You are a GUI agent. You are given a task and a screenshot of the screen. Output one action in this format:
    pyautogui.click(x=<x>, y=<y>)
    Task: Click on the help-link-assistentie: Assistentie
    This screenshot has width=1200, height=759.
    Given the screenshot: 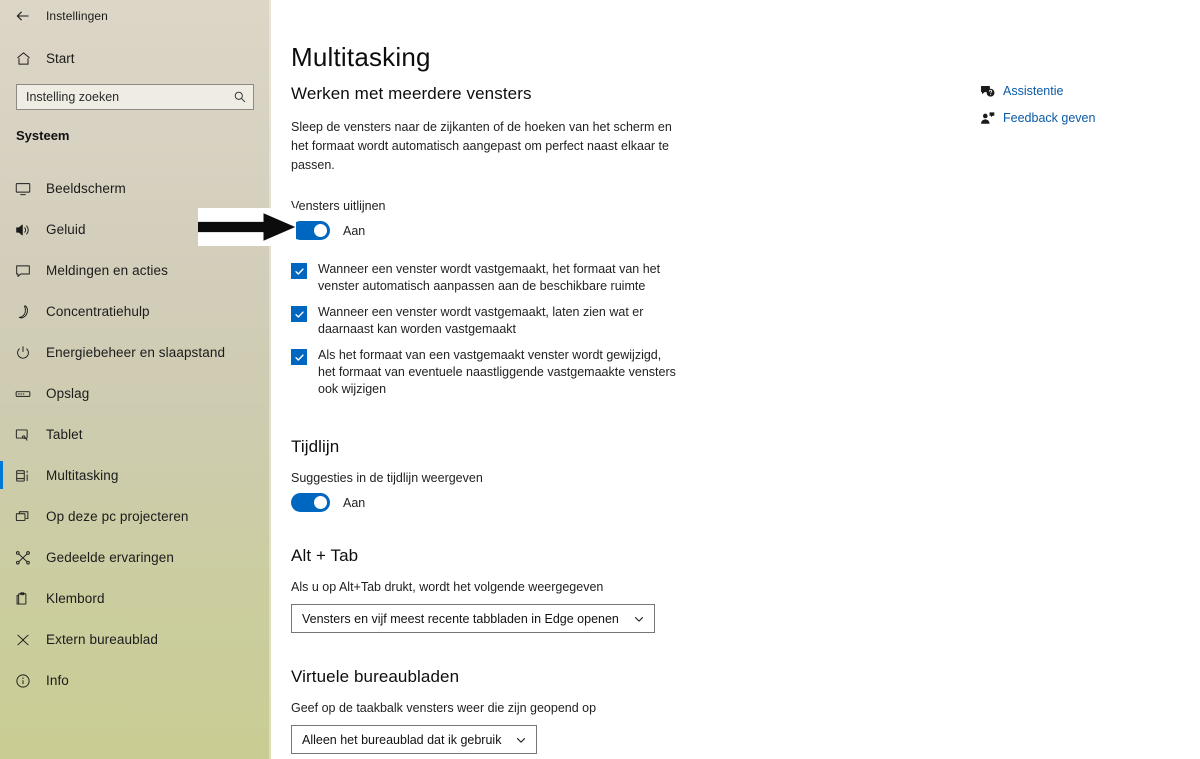 What is the action you would take?
    pyautogui.click(x=1084, y=91)
    